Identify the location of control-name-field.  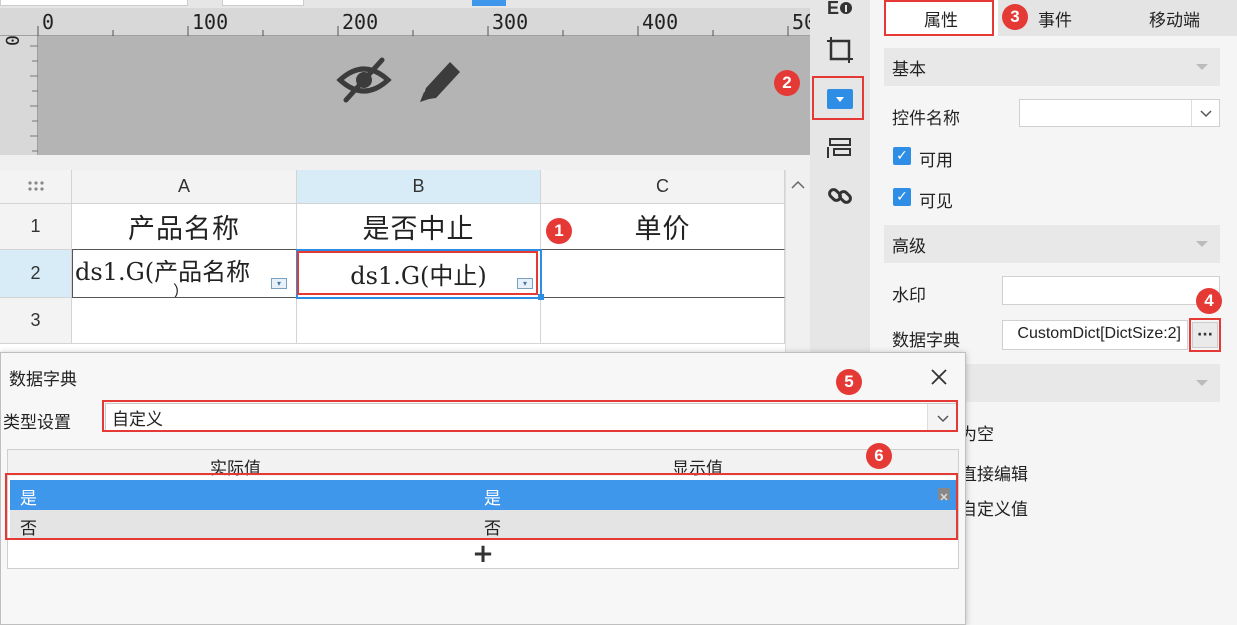
(1119, 113).